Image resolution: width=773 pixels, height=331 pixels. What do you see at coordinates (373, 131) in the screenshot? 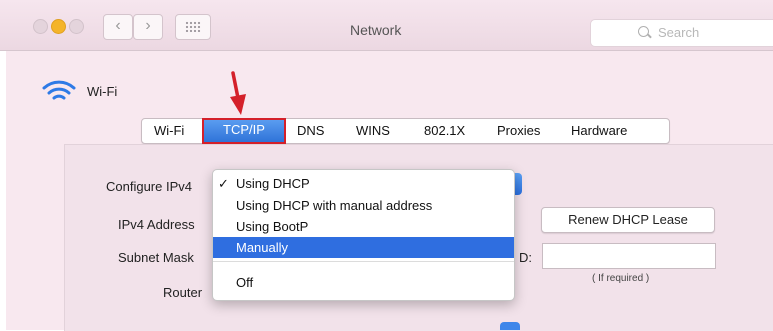
I see `tab-wins: WINS` at bounding box center [373, 131].